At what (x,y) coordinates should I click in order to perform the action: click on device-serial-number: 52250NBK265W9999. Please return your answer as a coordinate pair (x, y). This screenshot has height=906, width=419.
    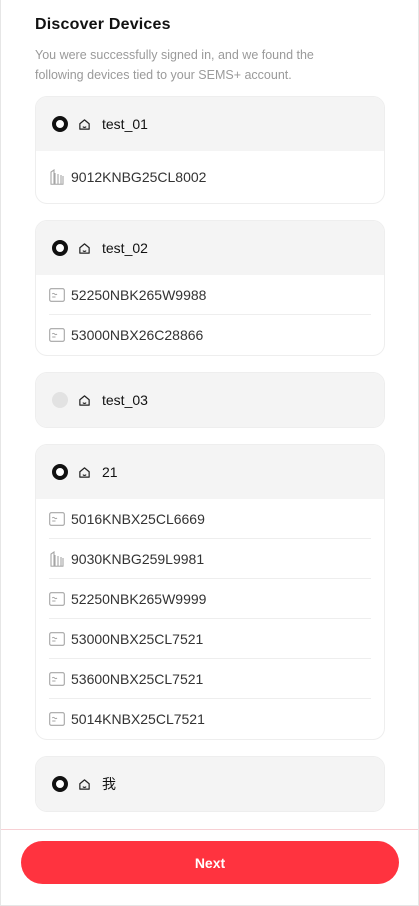
    Looking at the image, I should click on (139, 598).